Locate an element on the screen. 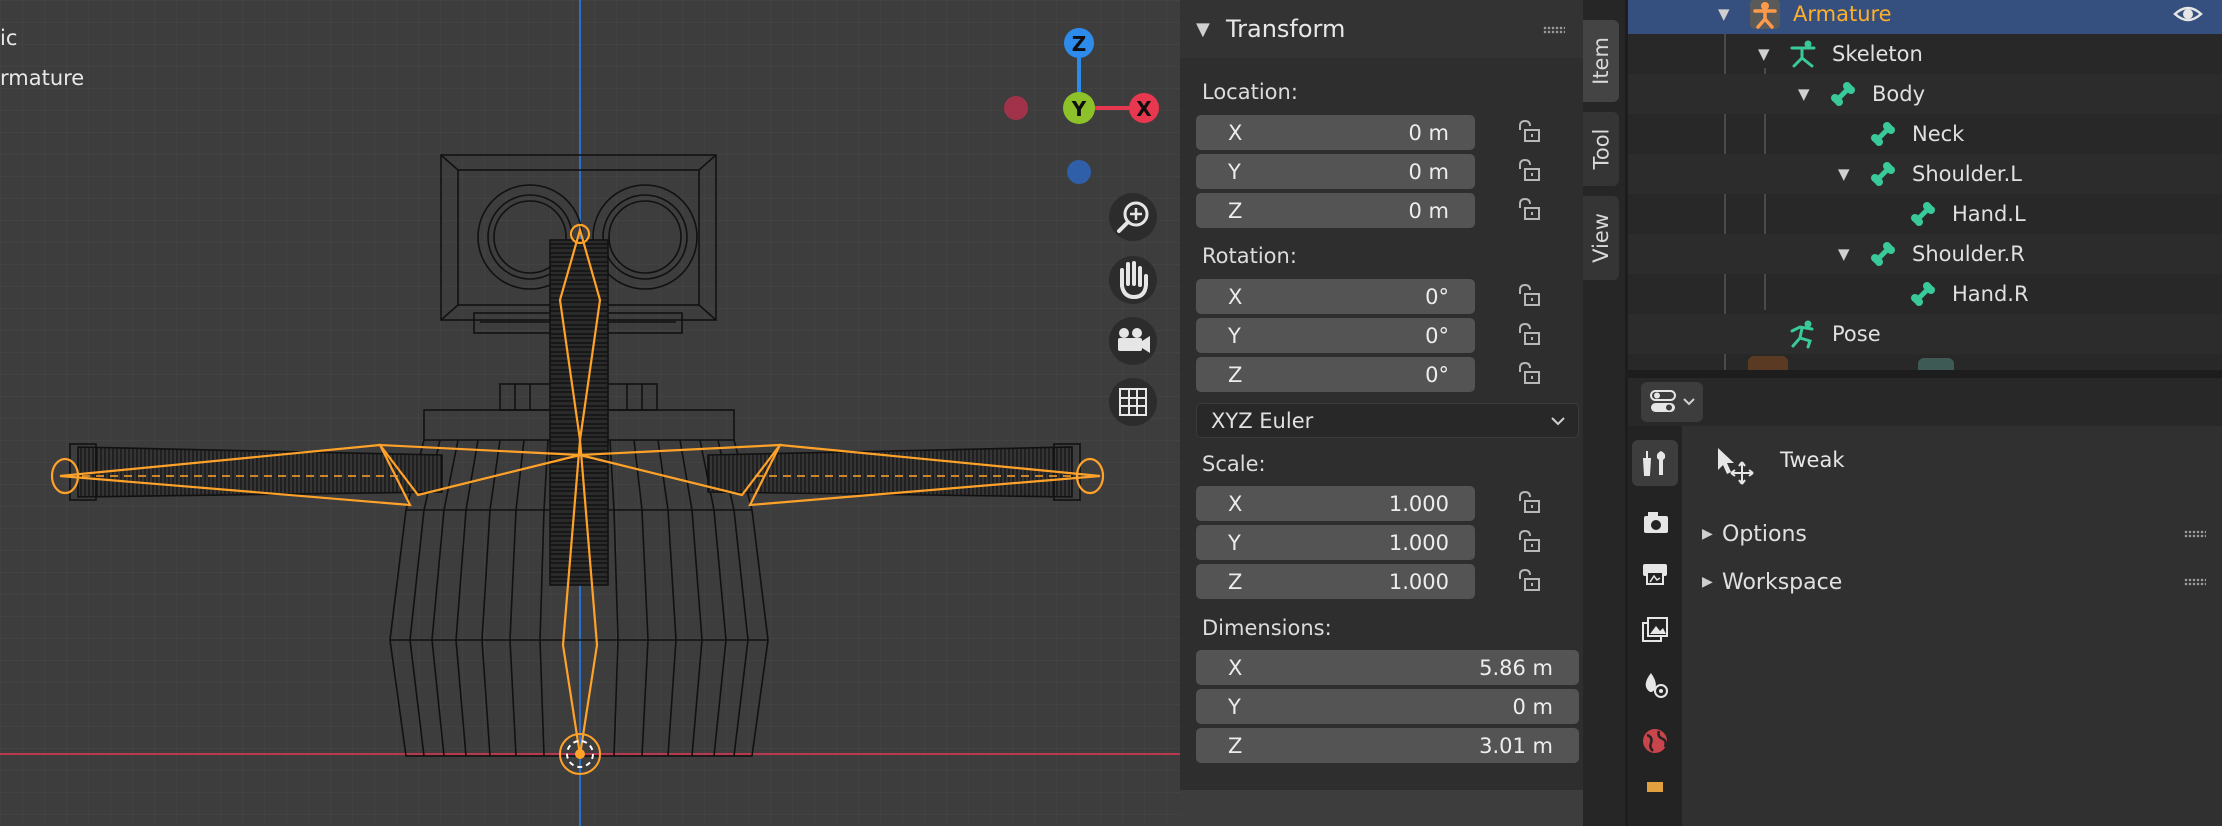 The width and height of the screenshot is (2222, 826). tab-view-layer is located at coordinates (1655, 629).